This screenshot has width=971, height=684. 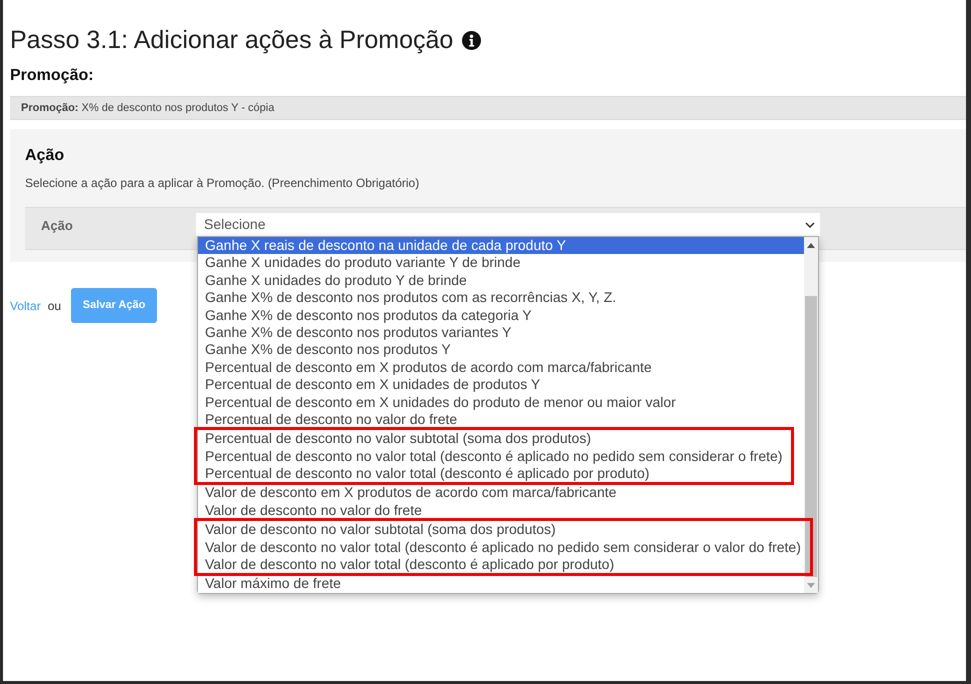 What do you see at coordinates (57, 226) in the screenshot?
I see `field-label: Ação` at bounding box center [57, 226].